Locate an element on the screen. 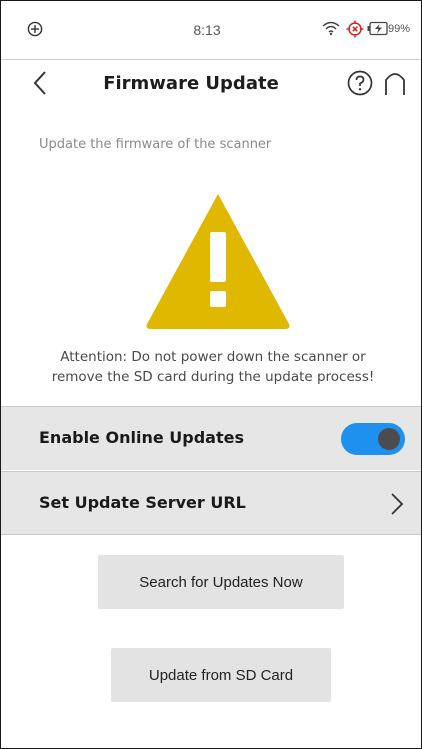  page-subtitle: Update the firmware of the scanner is located at coordinates (155, 144).